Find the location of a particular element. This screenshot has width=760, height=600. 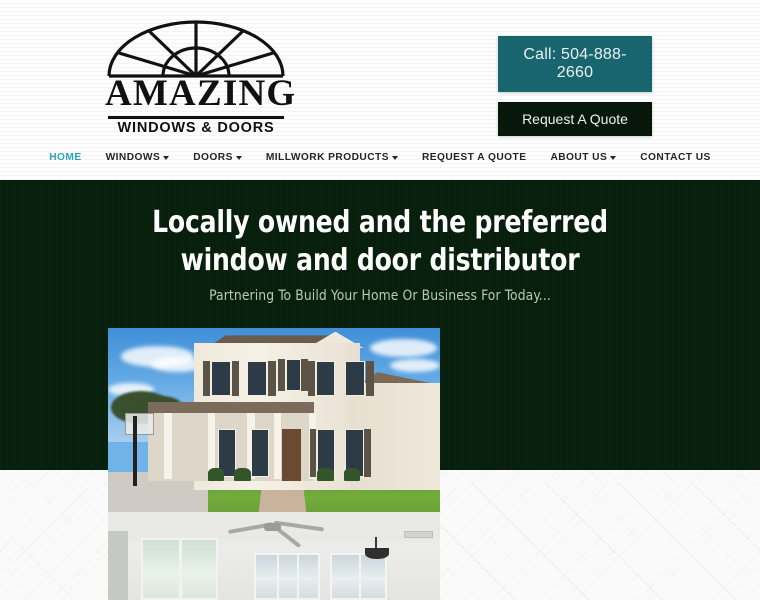

photo-front-door is located at coordinates (291, 455).